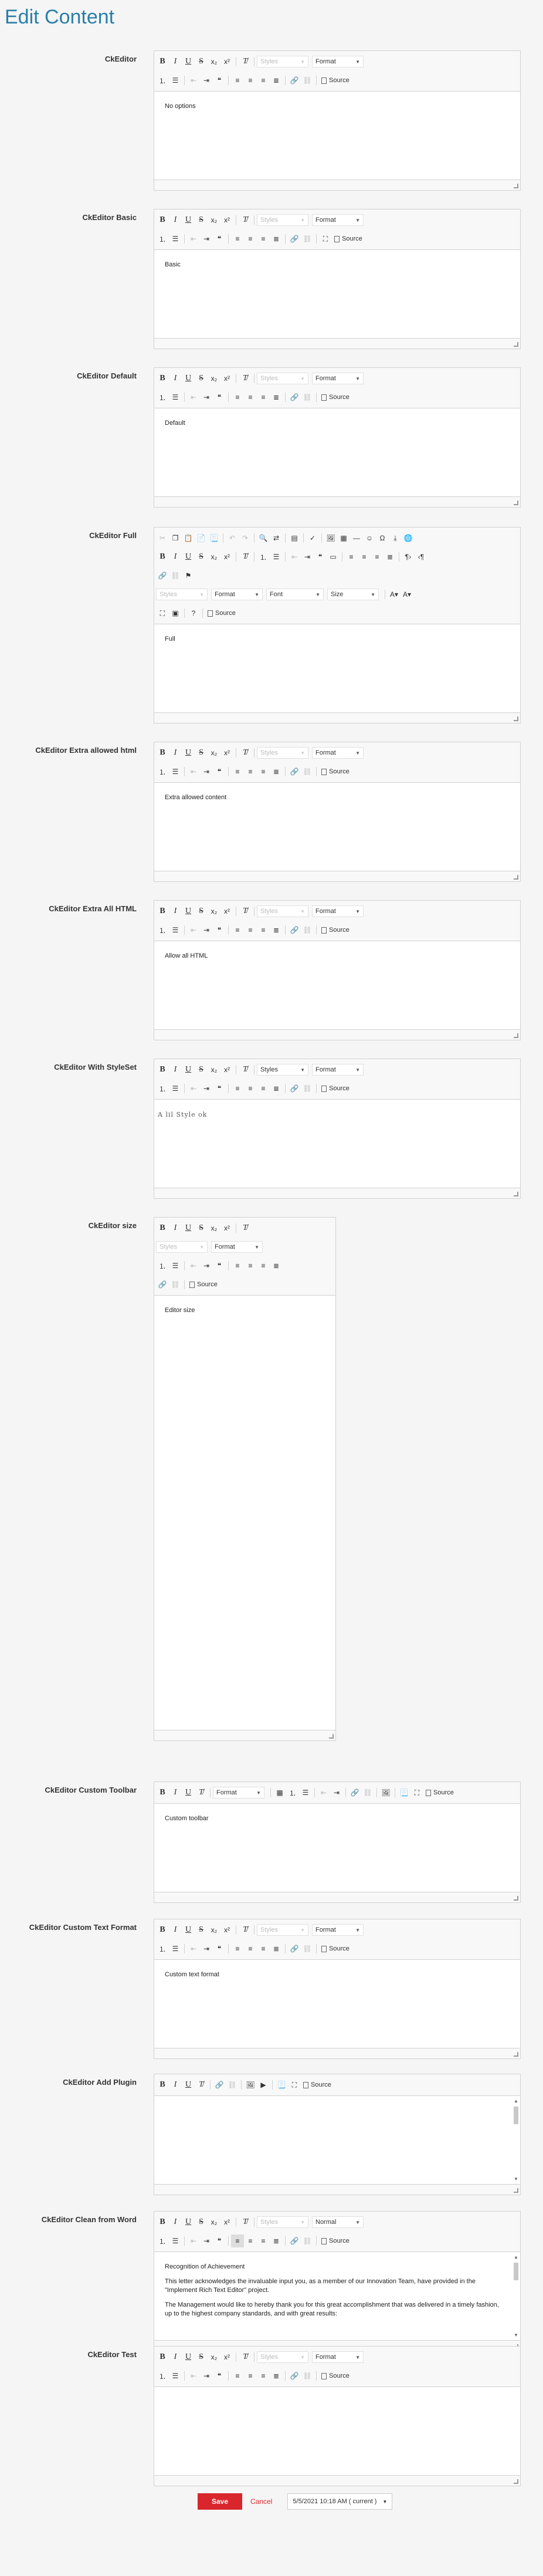  I want to click on editor-content-area: ▲ ▼, so click(337, 2140).